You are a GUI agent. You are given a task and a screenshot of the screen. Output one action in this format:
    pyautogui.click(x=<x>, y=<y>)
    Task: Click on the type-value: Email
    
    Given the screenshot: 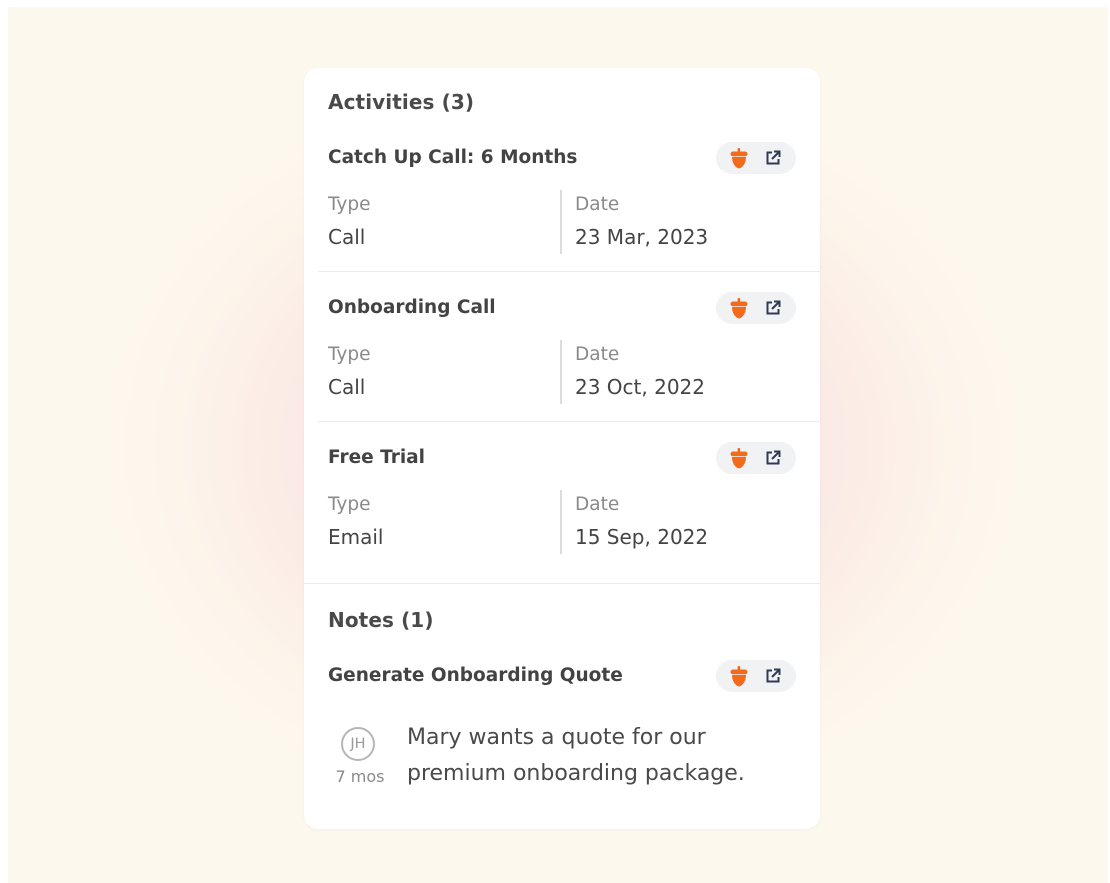 What is the action you would take?
    pyautogui.click(x=356, y=537)
    